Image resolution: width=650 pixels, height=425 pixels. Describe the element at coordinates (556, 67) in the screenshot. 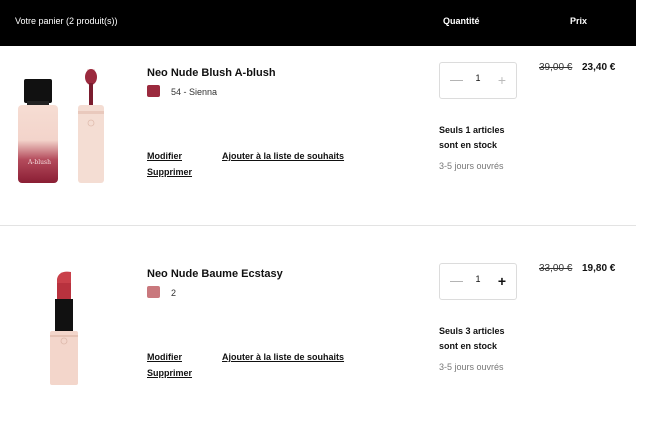

I see `original-price: 39,00 €` at that location.